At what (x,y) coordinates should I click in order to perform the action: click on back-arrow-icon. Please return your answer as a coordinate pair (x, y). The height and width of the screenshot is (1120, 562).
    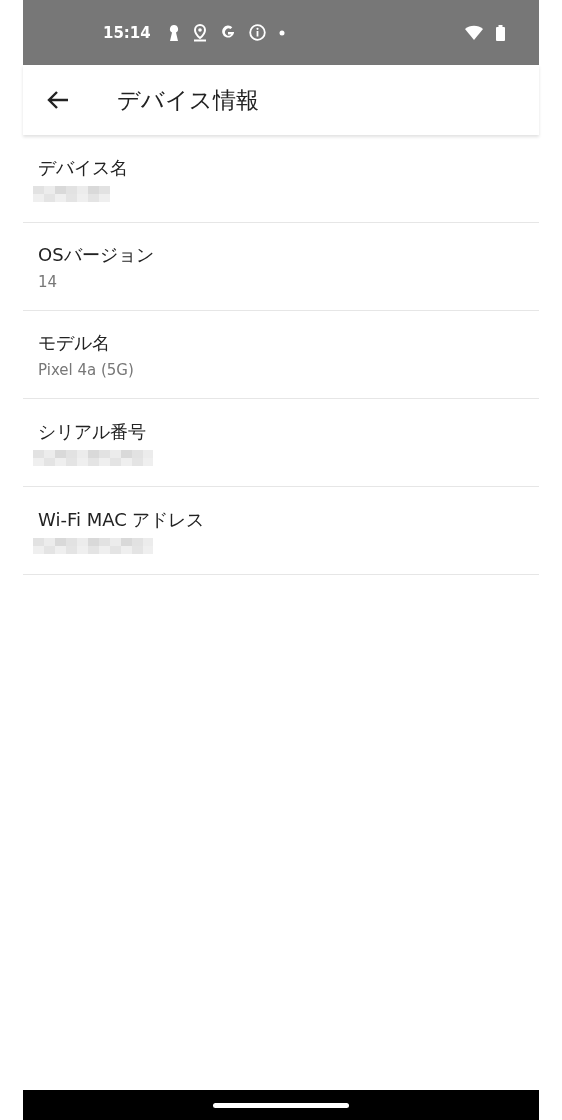
    Looking at the image, I should click on (58, 100).